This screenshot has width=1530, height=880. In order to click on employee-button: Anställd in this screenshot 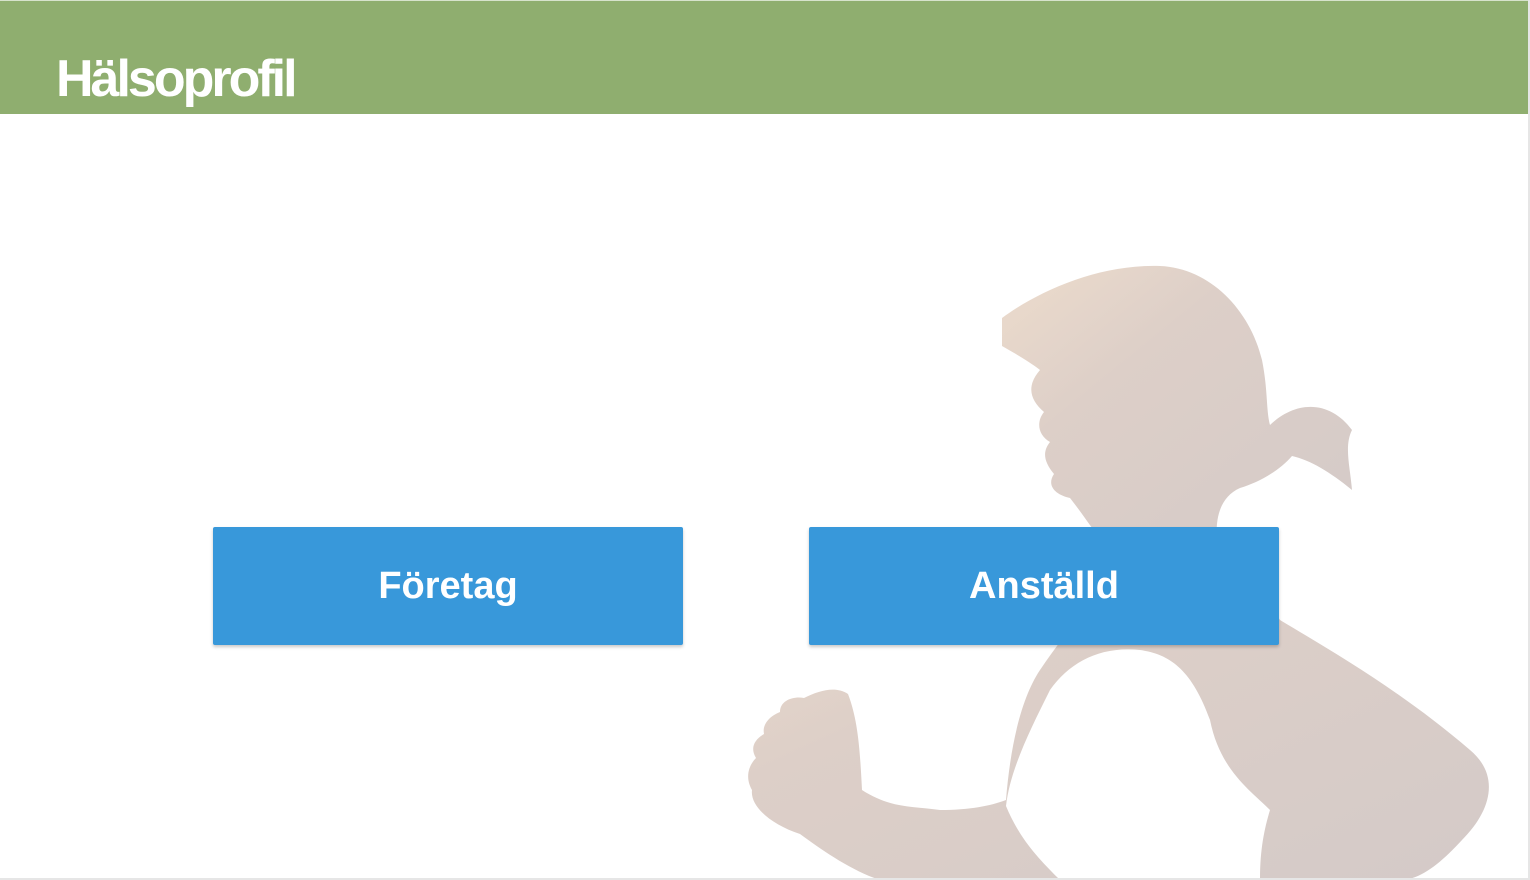, I will do `click(1044, 586)`.